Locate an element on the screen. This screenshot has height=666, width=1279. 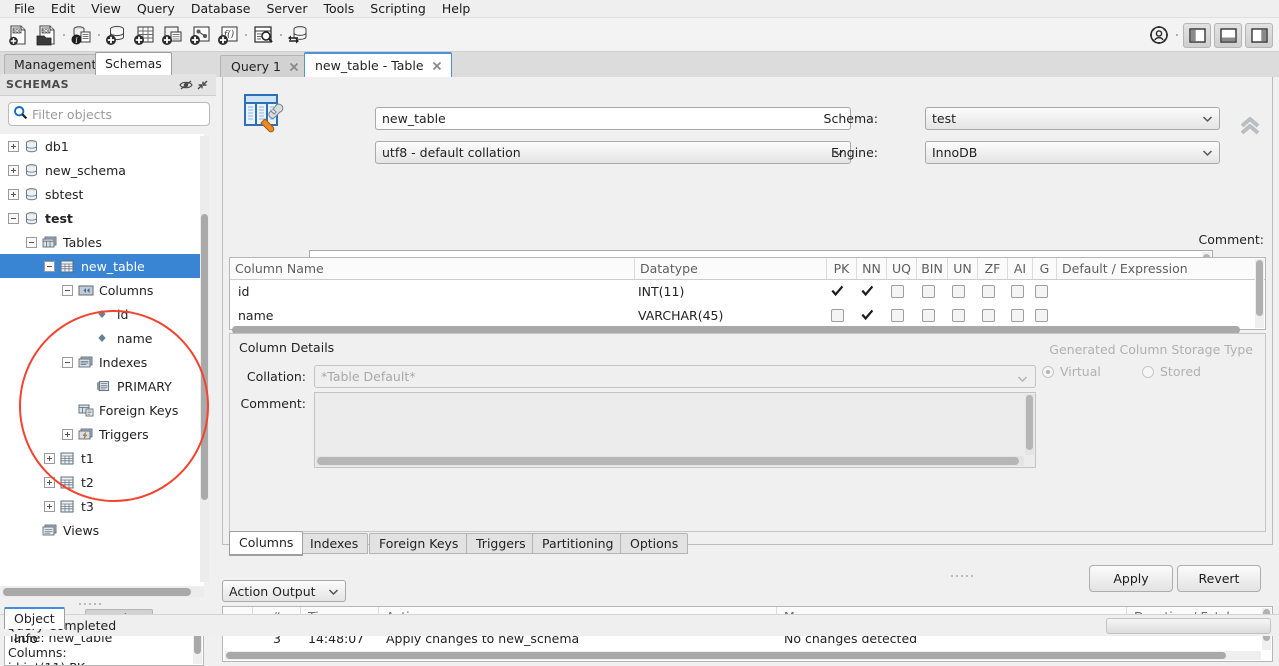
table-name-input: new_table is located at coordinates (613, 118).